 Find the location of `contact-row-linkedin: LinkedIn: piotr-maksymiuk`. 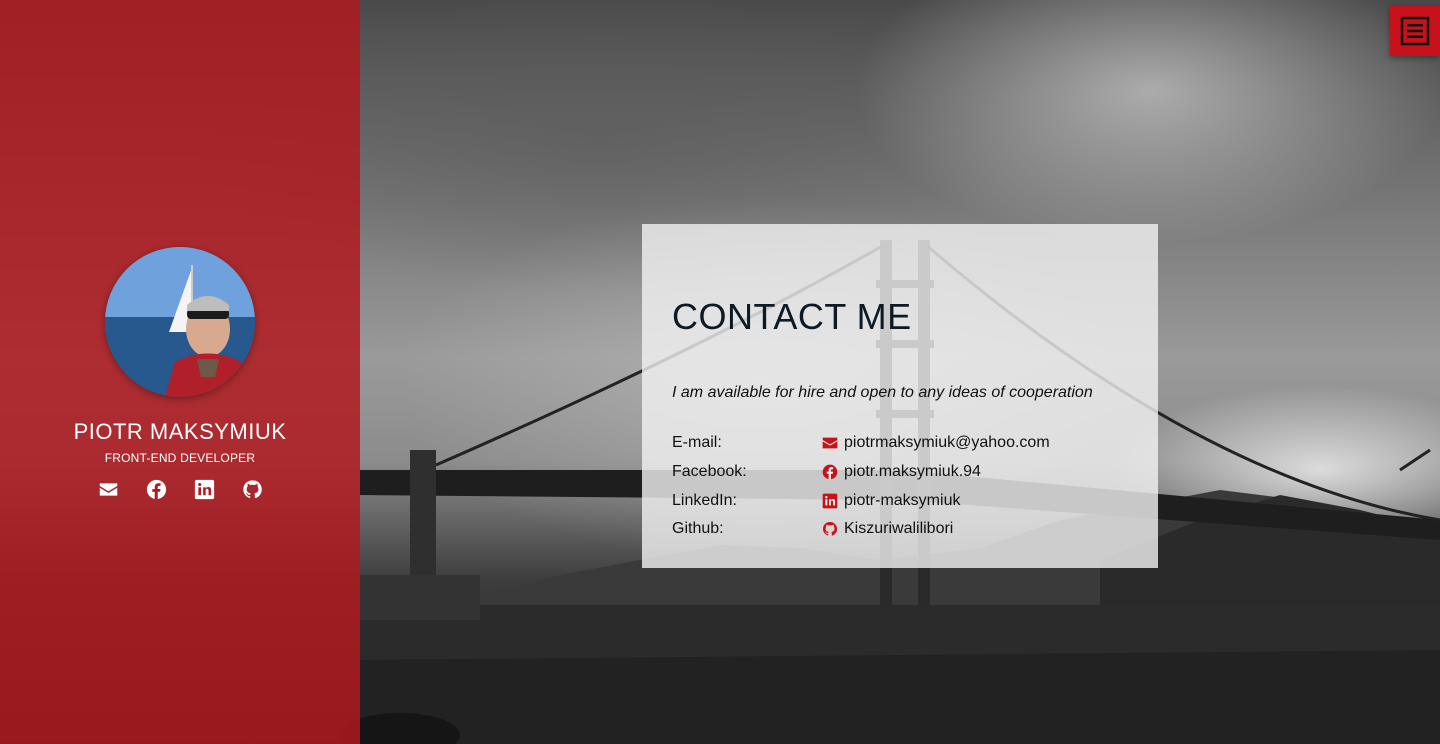

contact-row-linkedin: LinkedIn: piotr-maksymiuk is located at coordinates (900, 500).